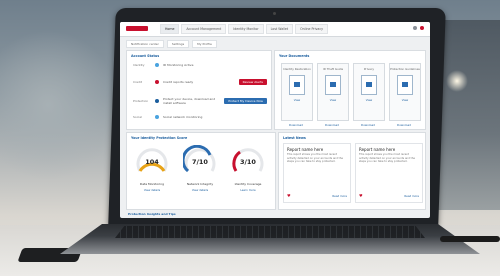 The height and width of the screenshot is (276, 500). I want to click on user-avatar-icon, so click(422, 28).